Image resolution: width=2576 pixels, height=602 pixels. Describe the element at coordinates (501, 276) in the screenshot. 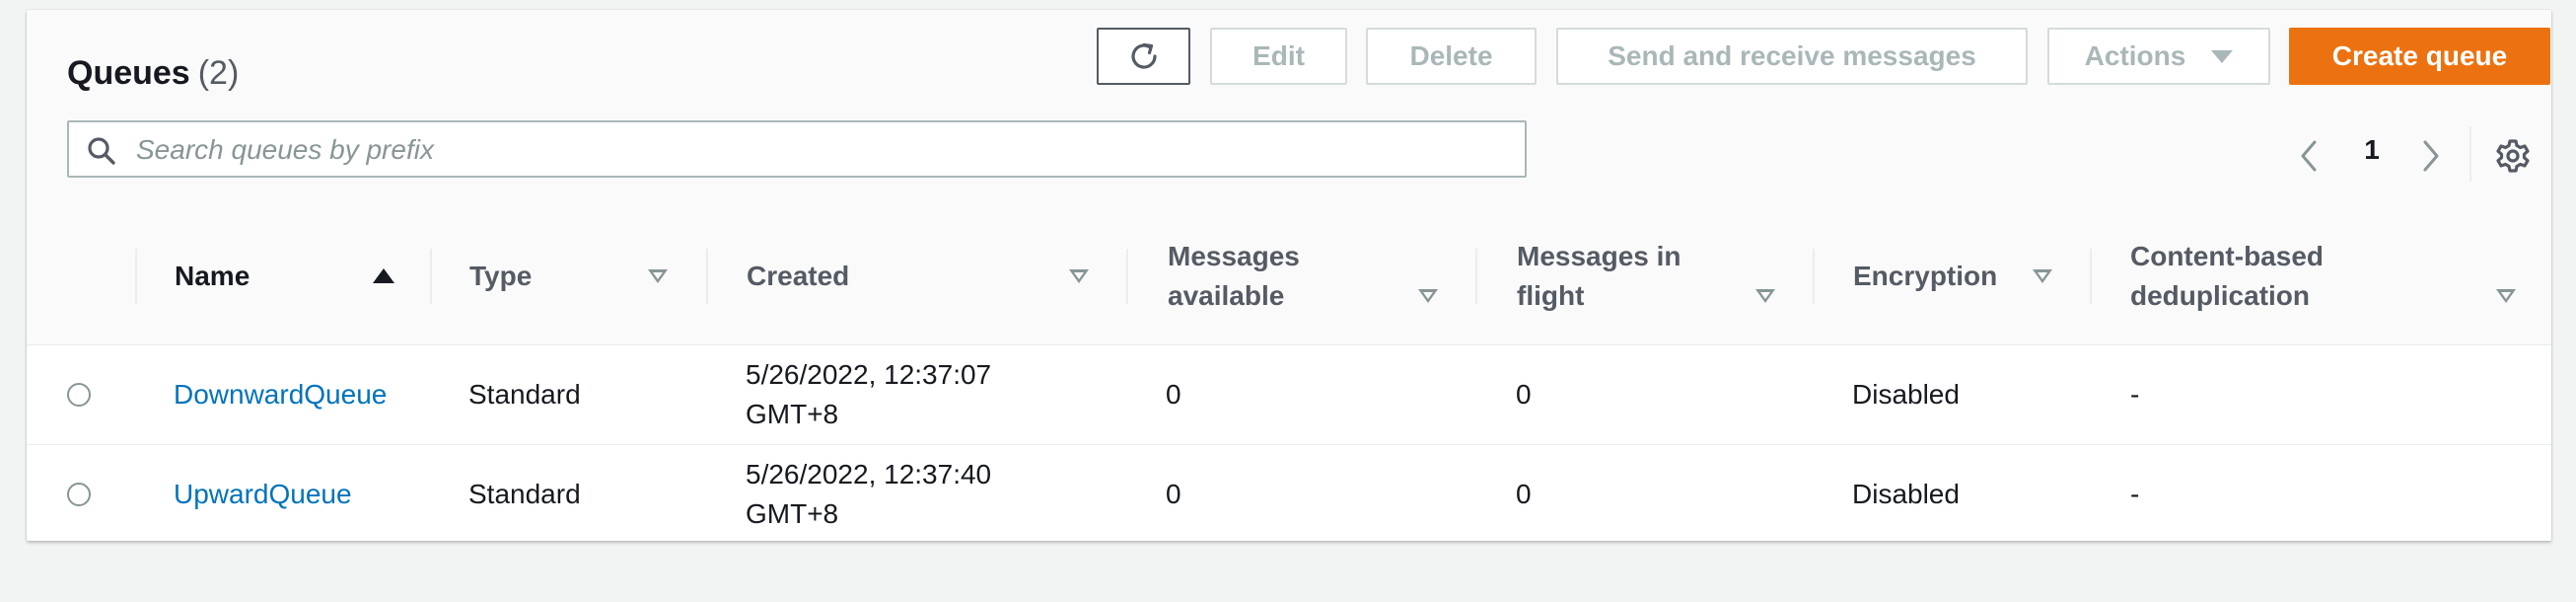

I see `column-header-label: Type` at that location.